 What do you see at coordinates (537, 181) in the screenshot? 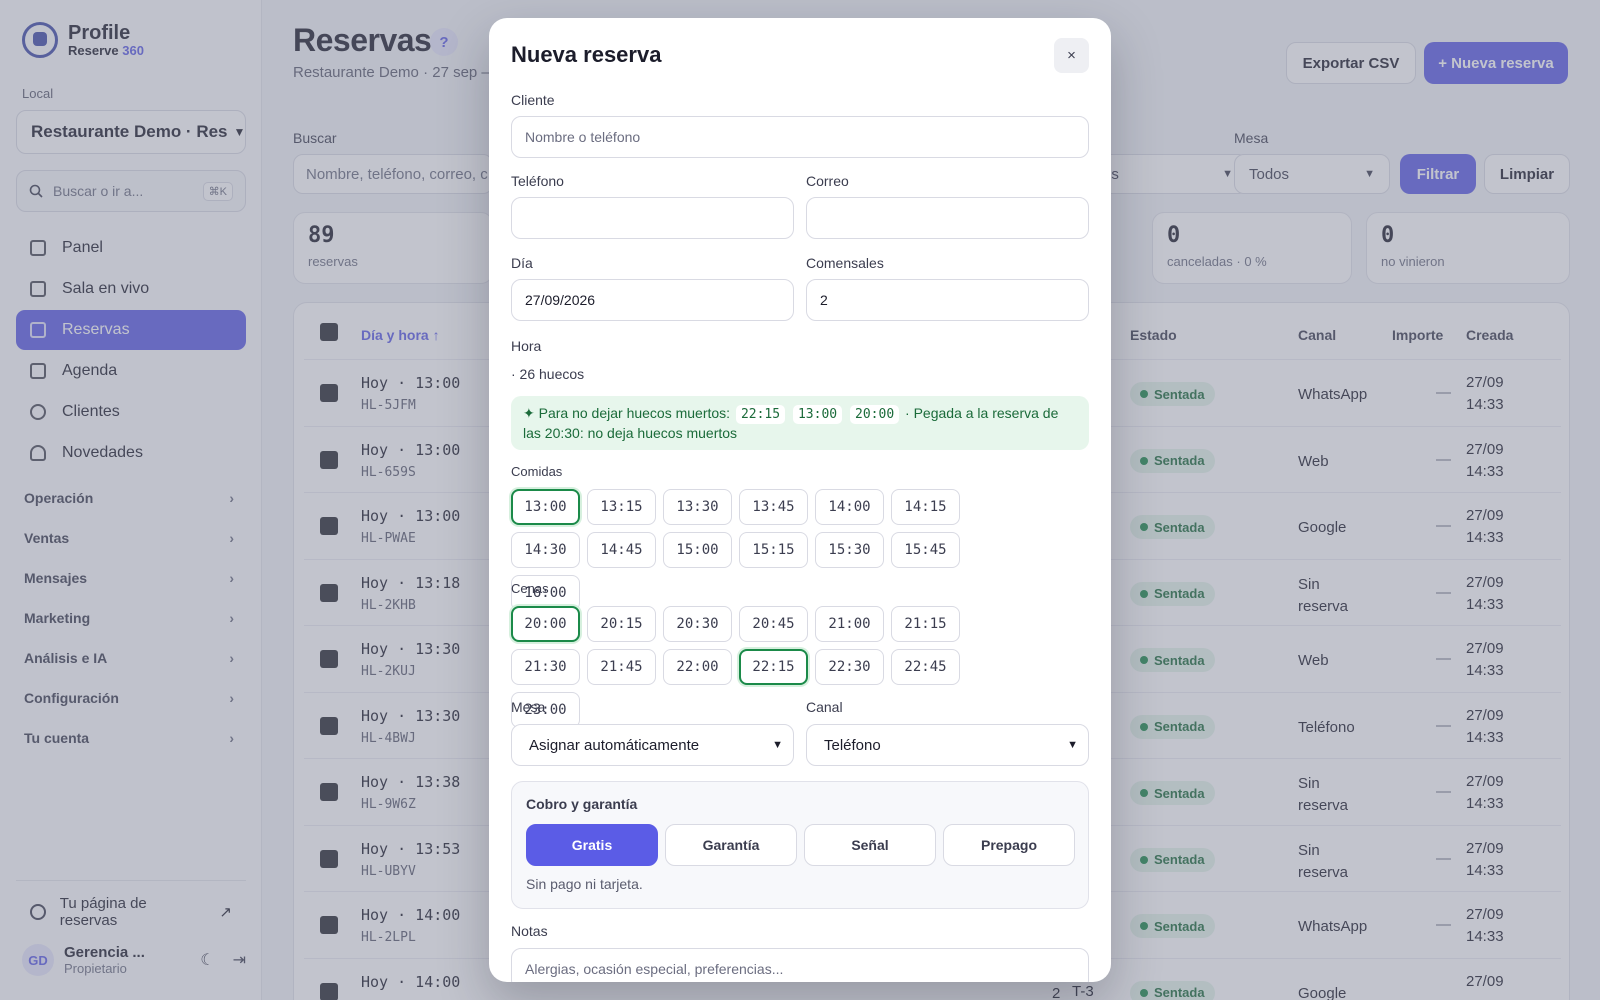
I see `telefono-label: Teléfono` at bounding box center [537, 181].